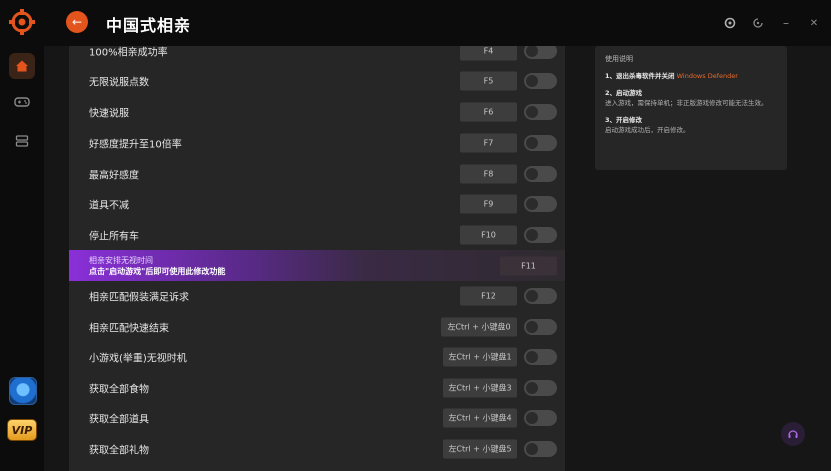 The height and width of the screenshot is (471, 831). I want to click on layers-icon, so click(22, 141).